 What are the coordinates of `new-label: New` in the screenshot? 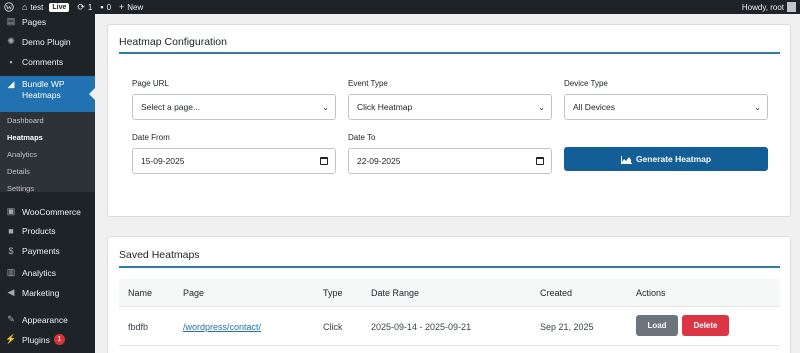 It's located at (135, 7).